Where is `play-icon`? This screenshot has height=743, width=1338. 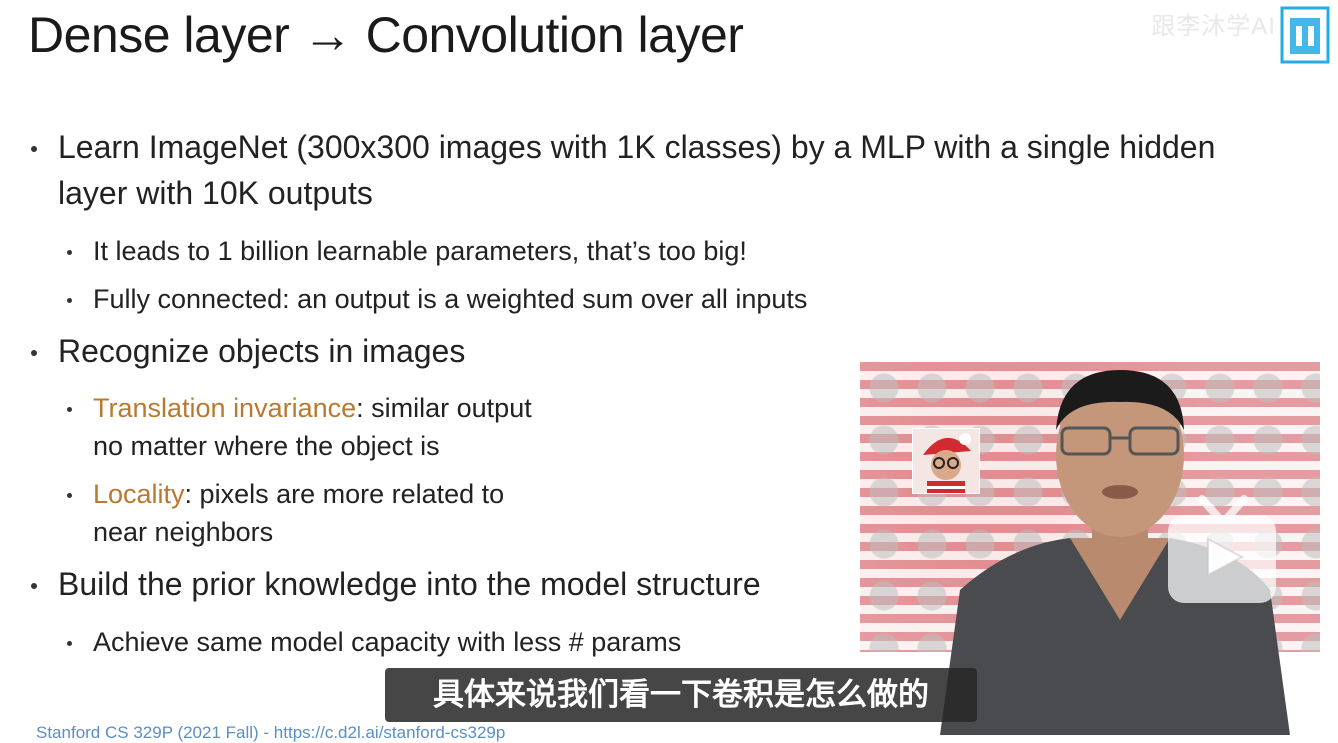
play-icon is located at coordinates (1222, 549).